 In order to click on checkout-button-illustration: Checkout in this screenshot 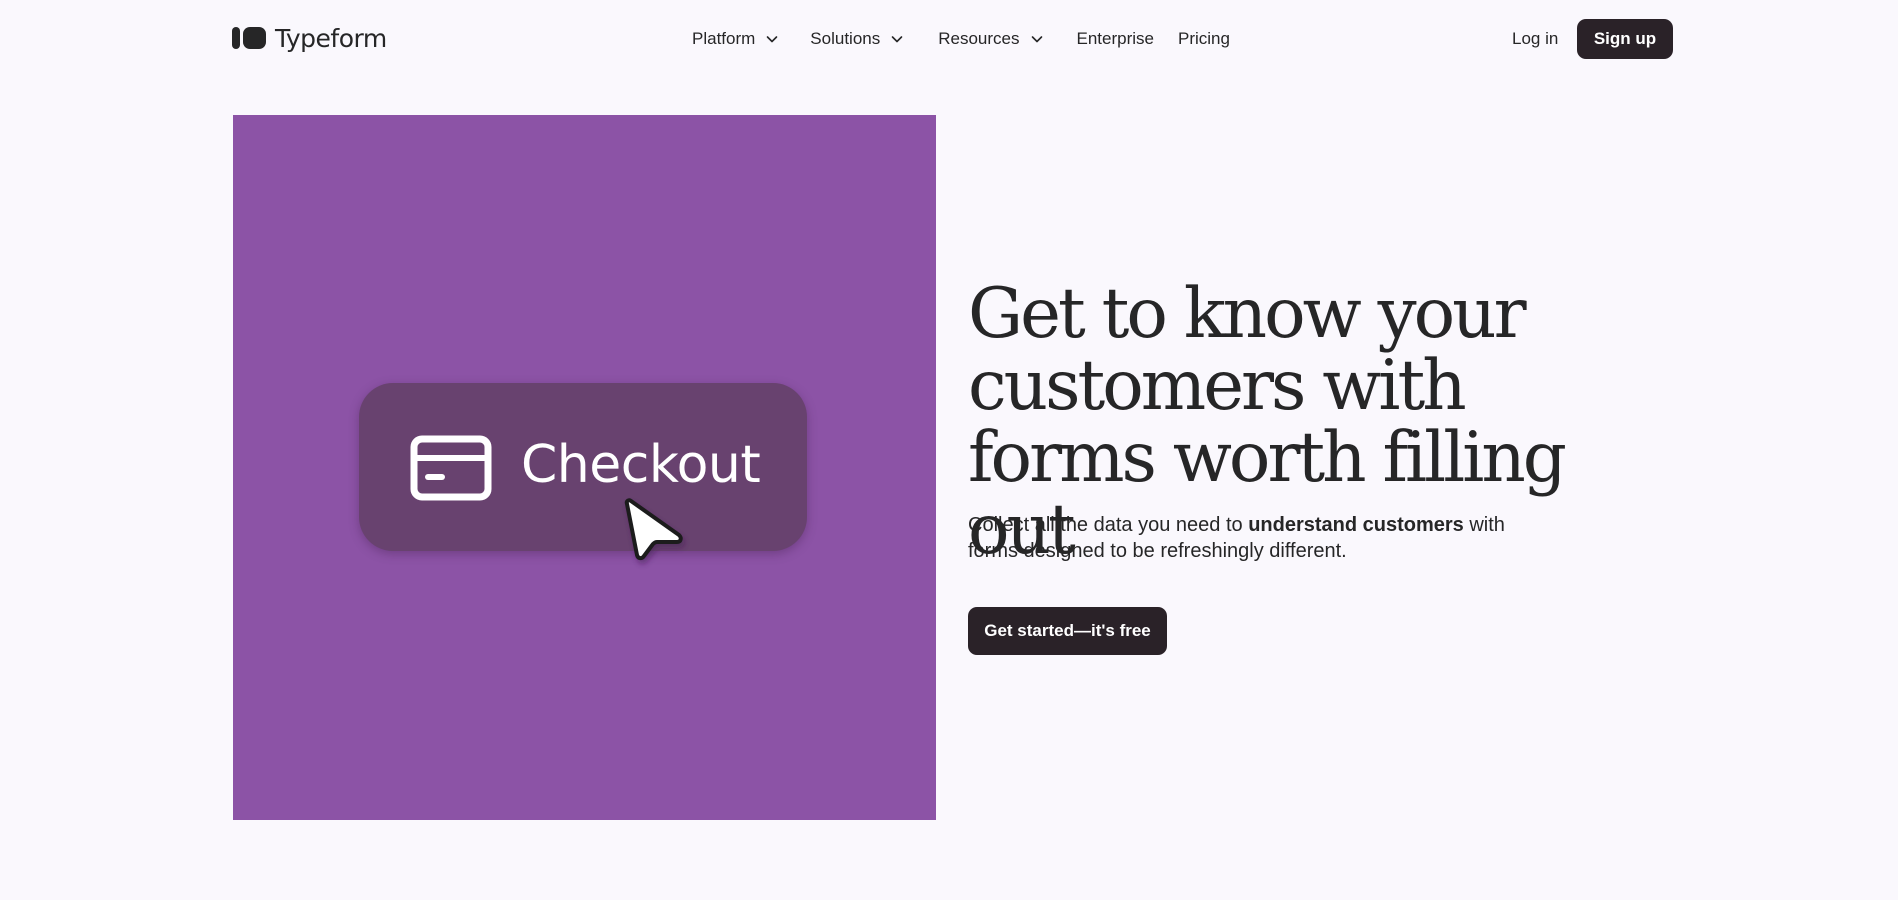, I will do `click(583, 467)`.